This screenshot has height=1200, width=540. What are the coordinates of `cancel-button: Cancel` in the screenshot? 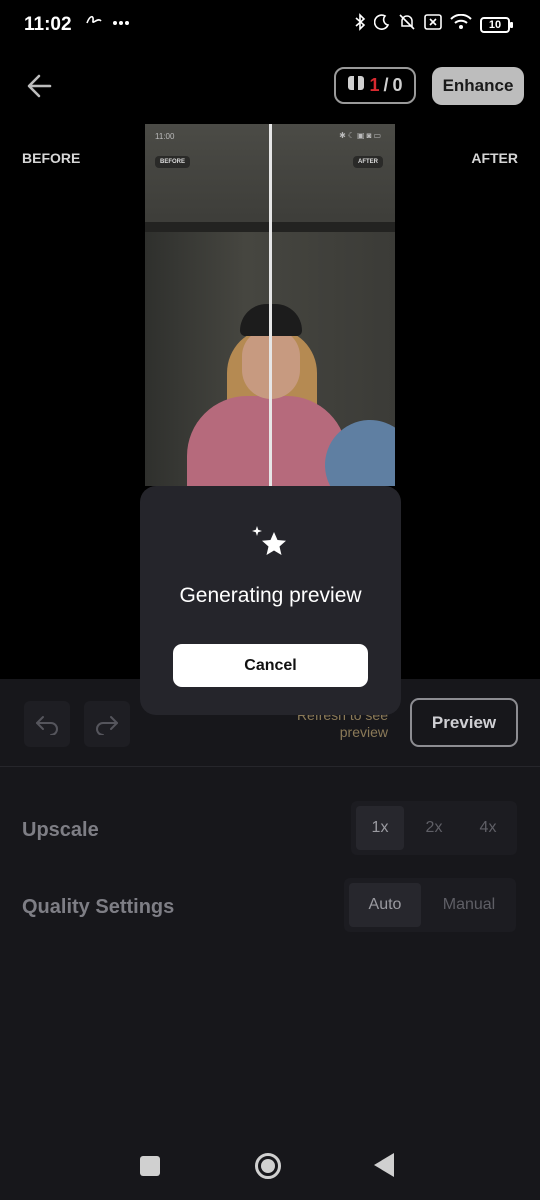 It's located at (270, 665).